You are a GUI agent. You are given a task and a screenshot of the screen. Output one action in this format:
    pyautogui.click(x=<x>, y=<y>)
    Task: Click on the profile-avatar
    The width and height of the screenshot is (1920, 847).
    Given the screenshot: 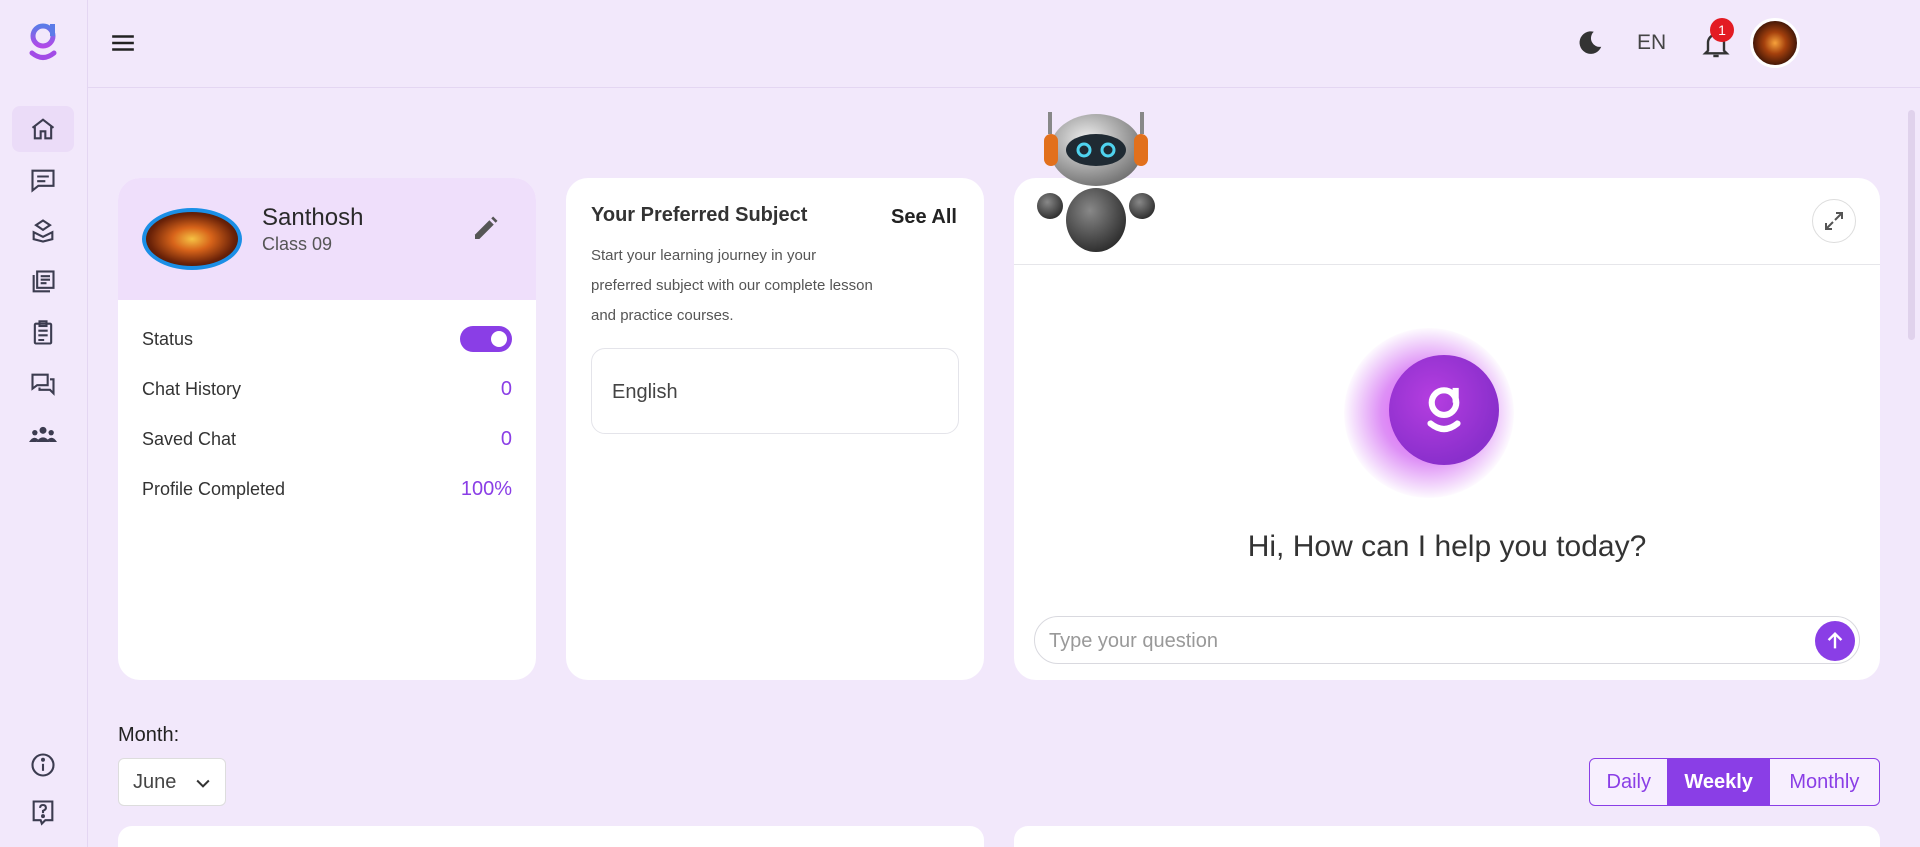 What is the action you would take?
    pyautogui.click(x=192, y=239)
    